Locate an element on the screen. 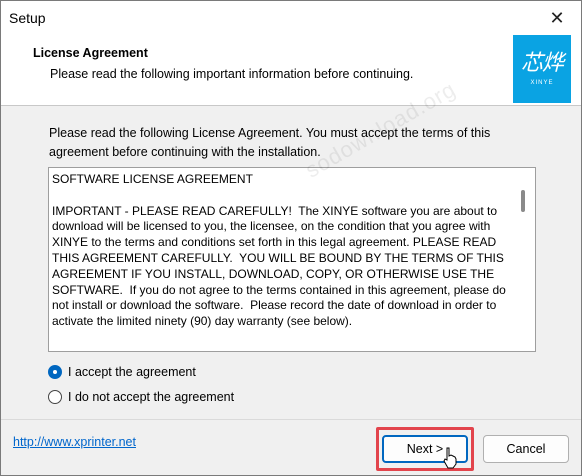  xinye-logo: 芯烨 XINYE is located at coordinates (542, 69).